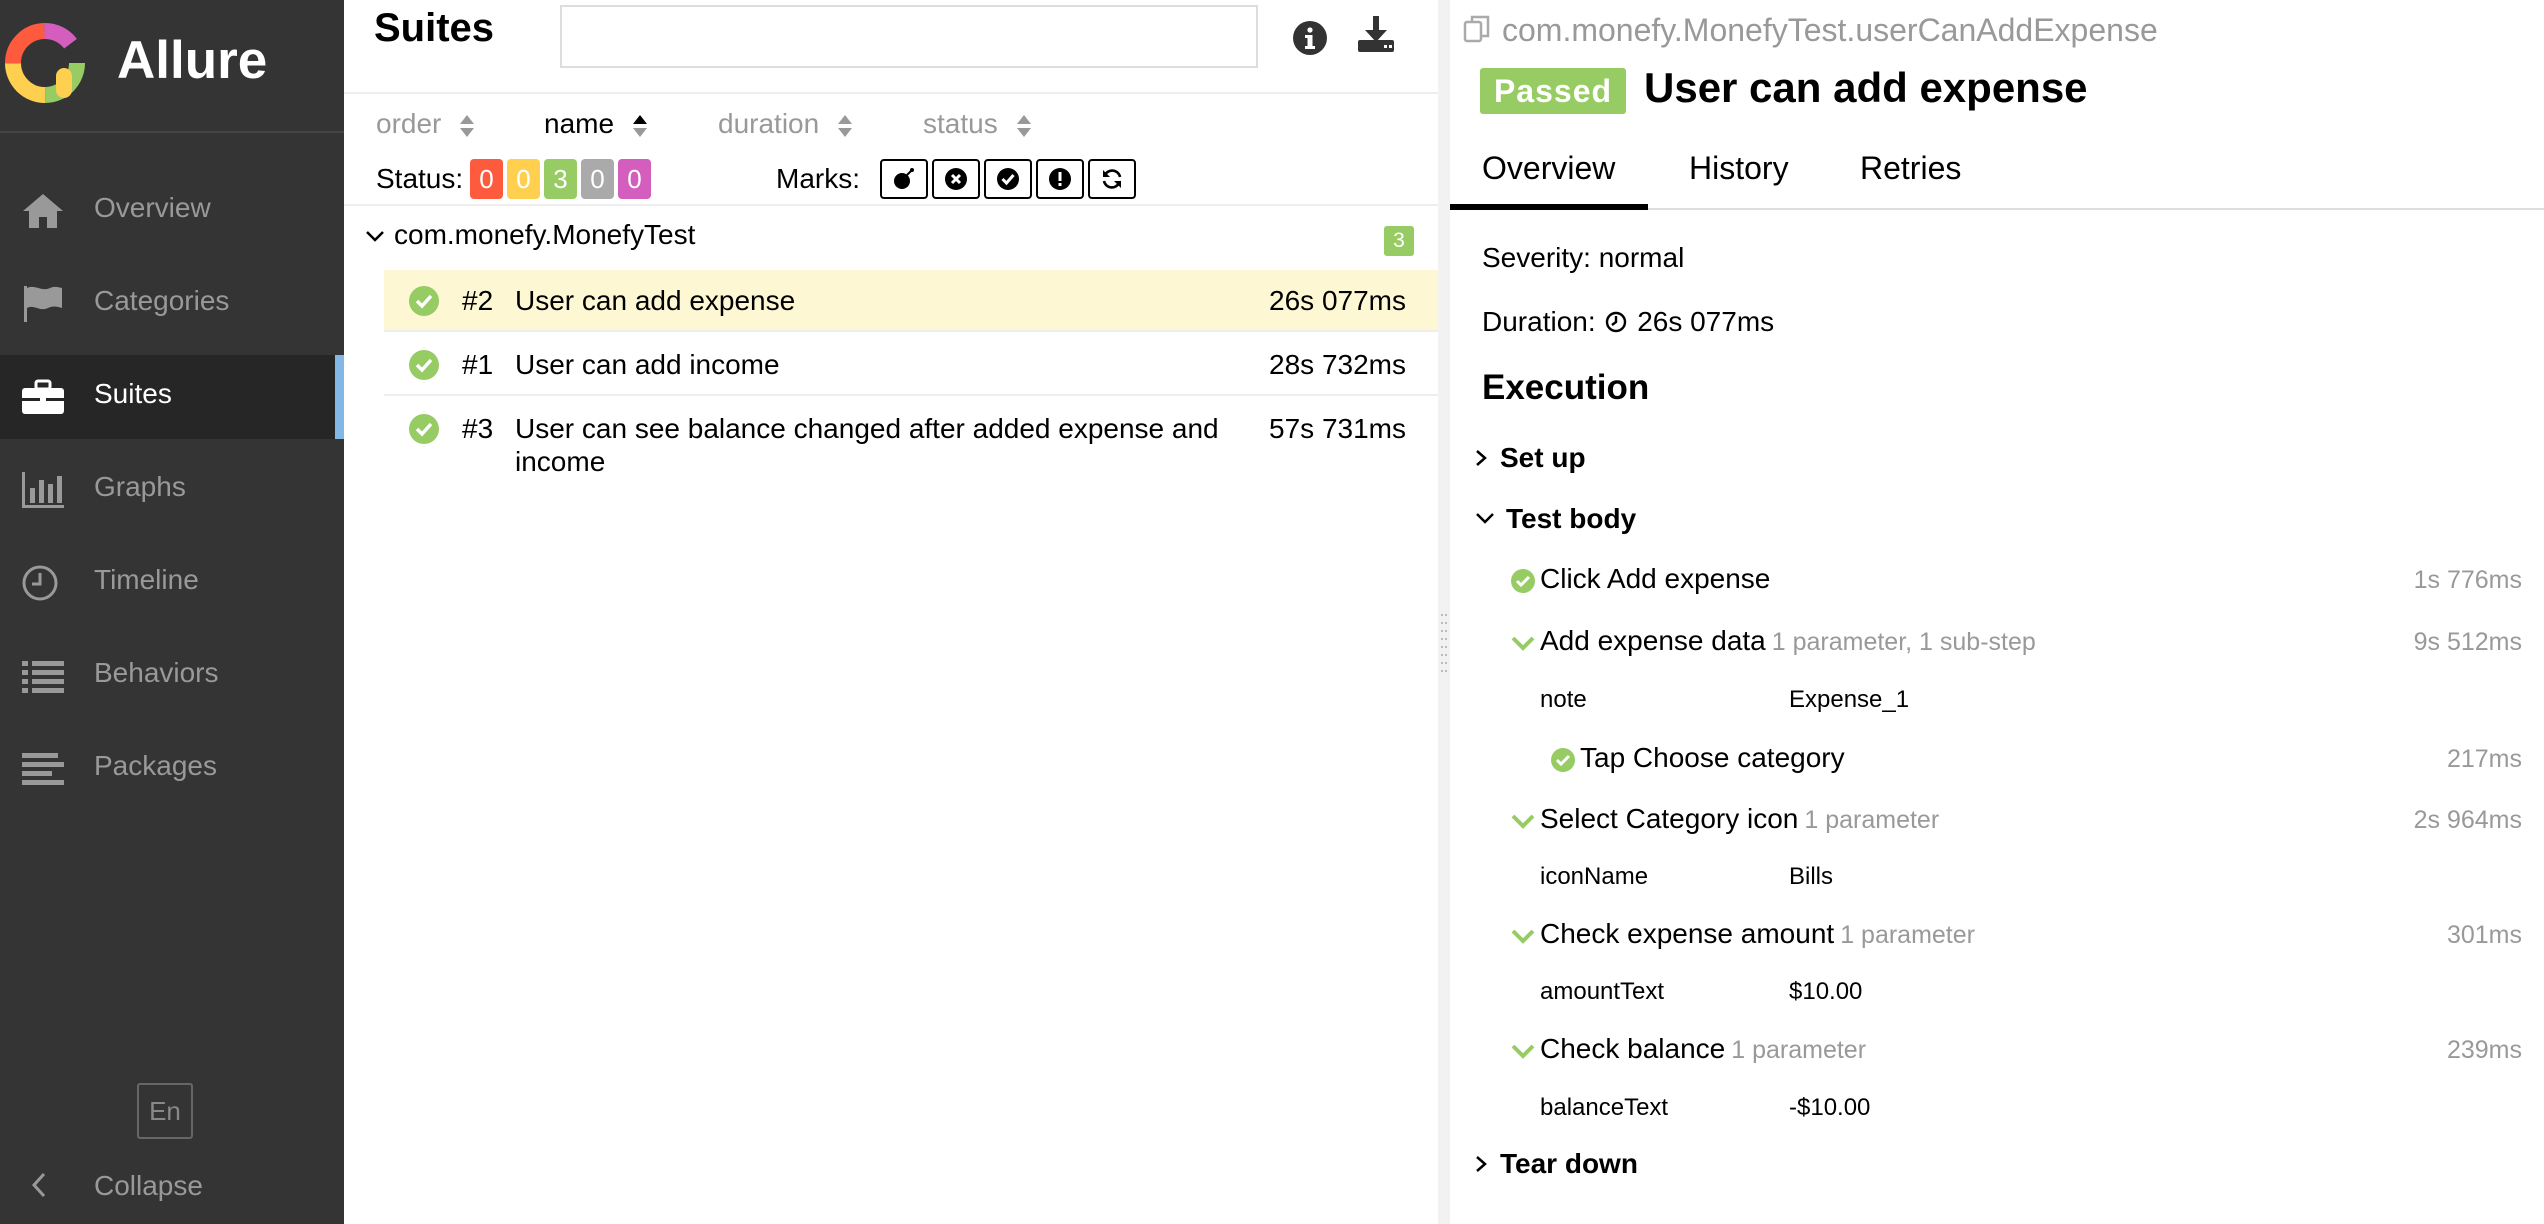 This screenshot has width=2544, height=1224. What do you see at coordinates (1910, 168) in the screenshot?
I see `tab-retries: Retries` at bounding box center [1910, 168].